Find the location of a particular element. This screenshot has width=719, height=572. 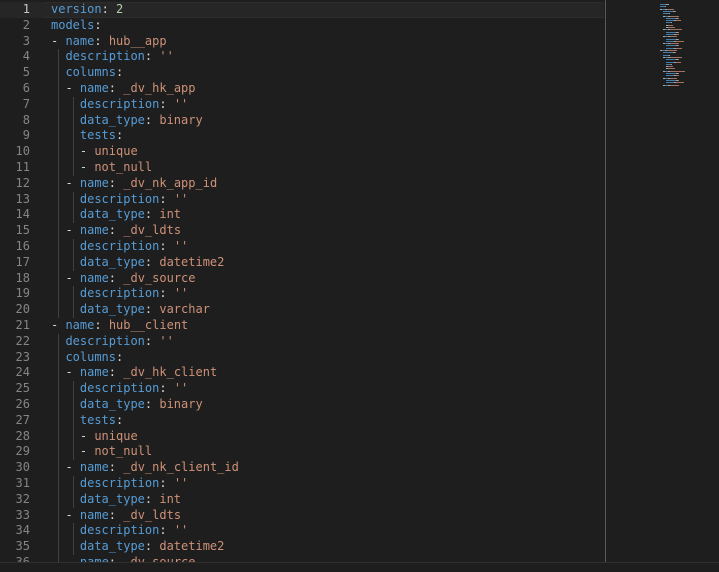

horizontal-scrollbar is located at coordinates (359, 567).